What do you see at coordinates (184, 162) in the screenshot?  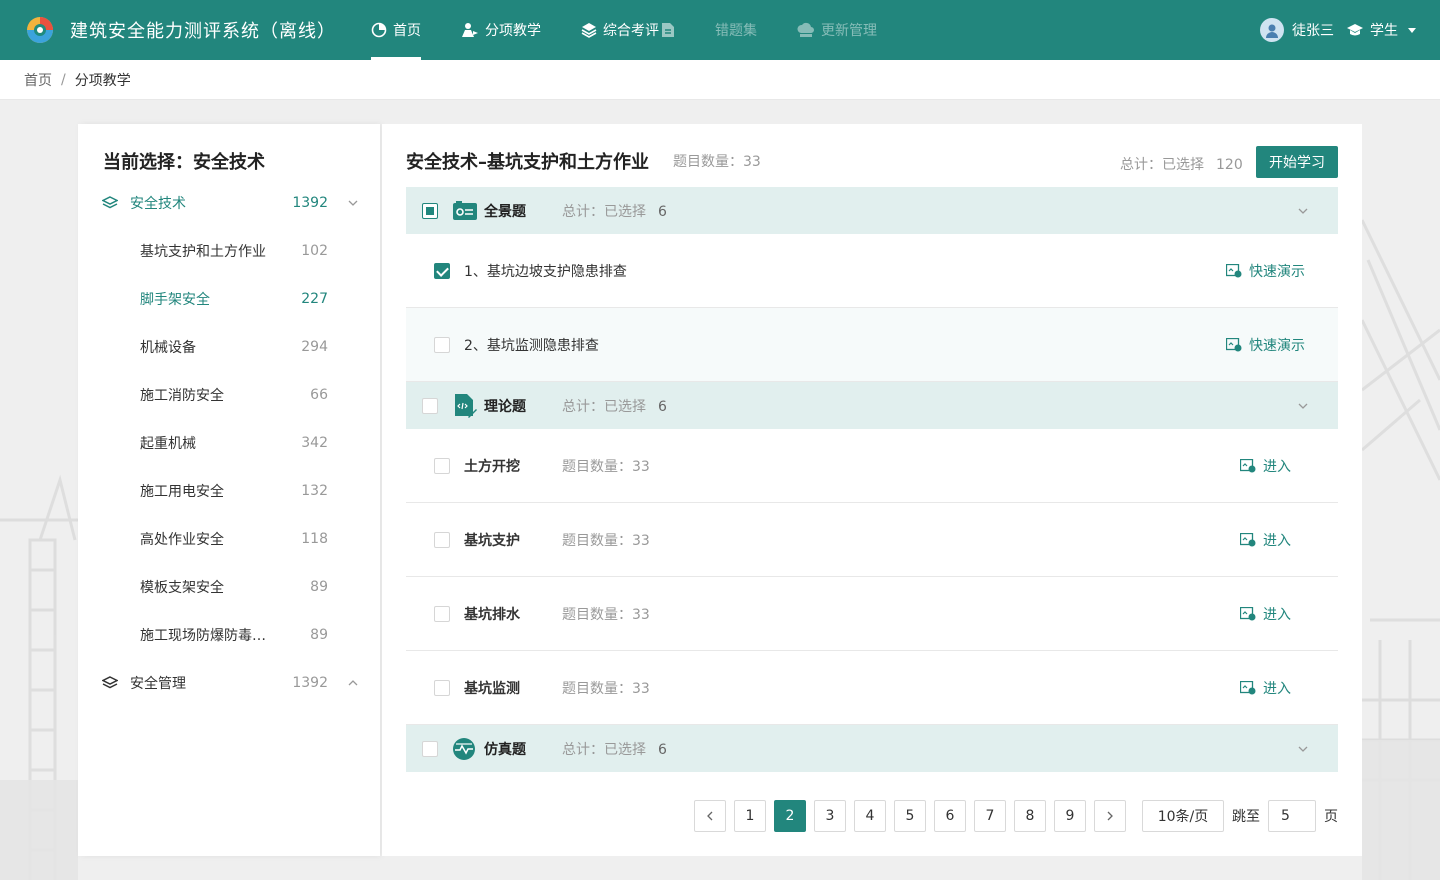 I see `current-selection-title: 当前选择：安全技术` at bounding box center [184, 162].